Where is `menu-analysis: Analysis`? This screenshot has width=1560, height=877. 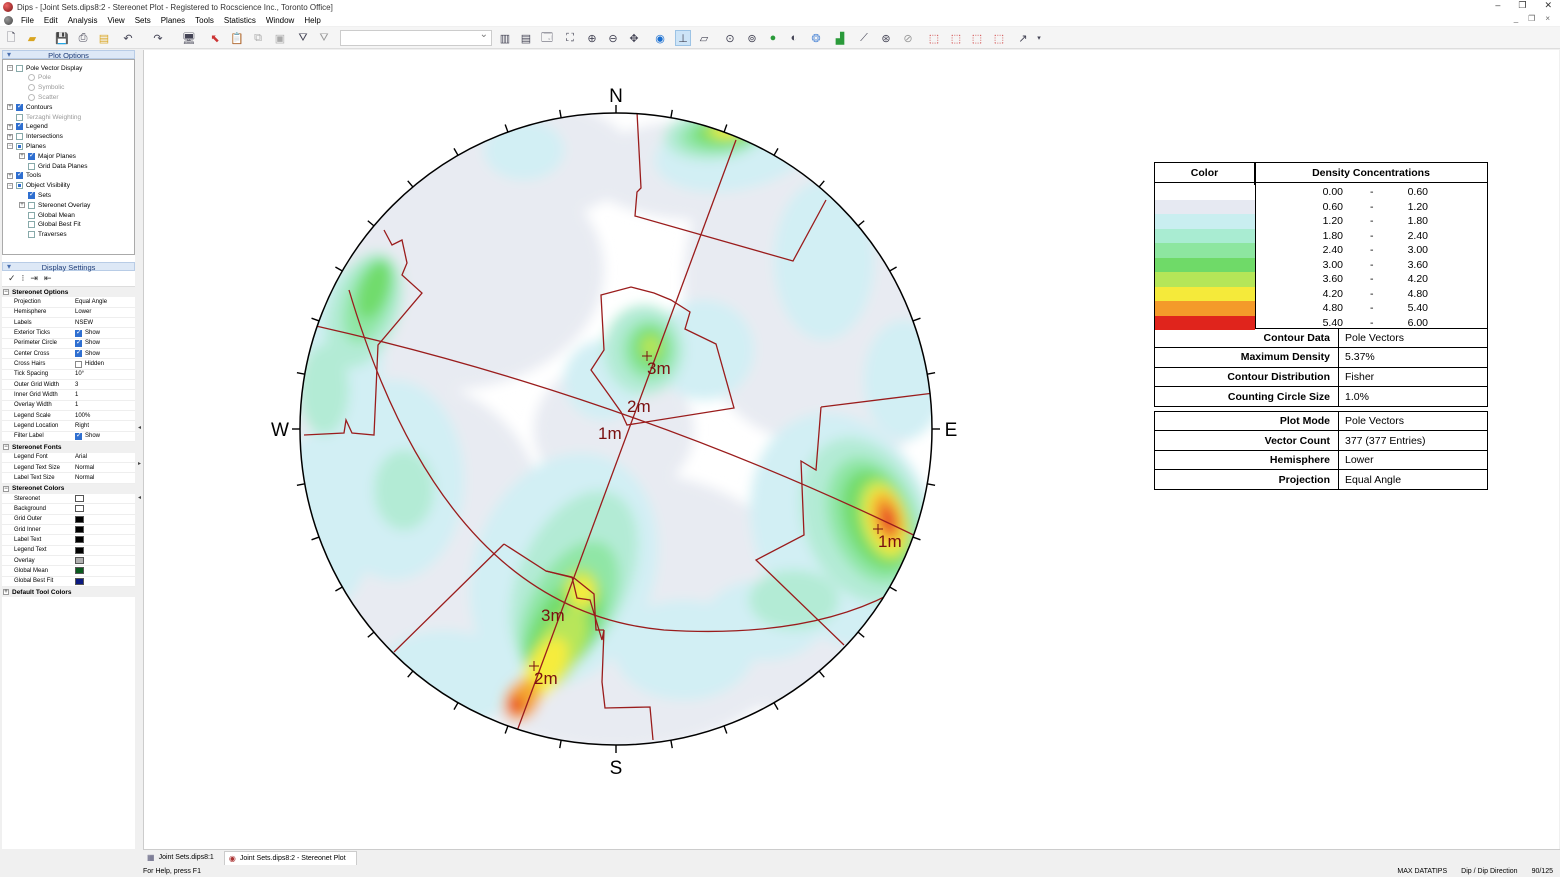 menu-analysis: Analysis is located at coordinates (83, 20).